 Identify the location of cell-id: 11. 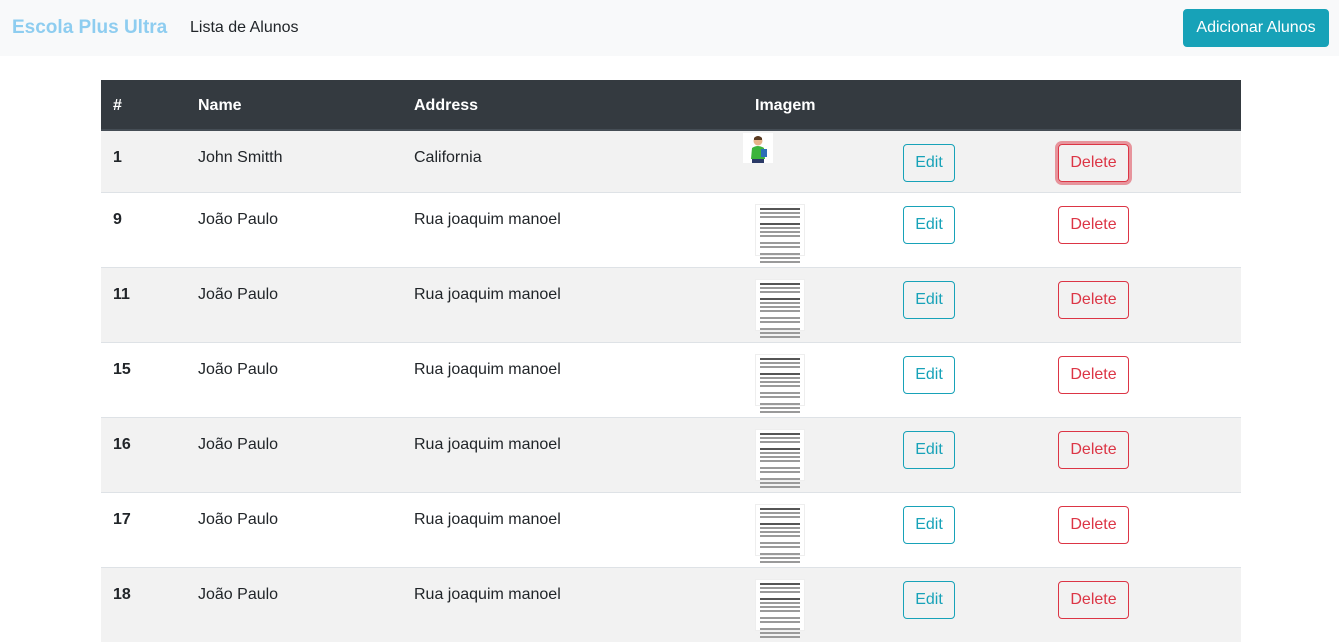
(121, 294).